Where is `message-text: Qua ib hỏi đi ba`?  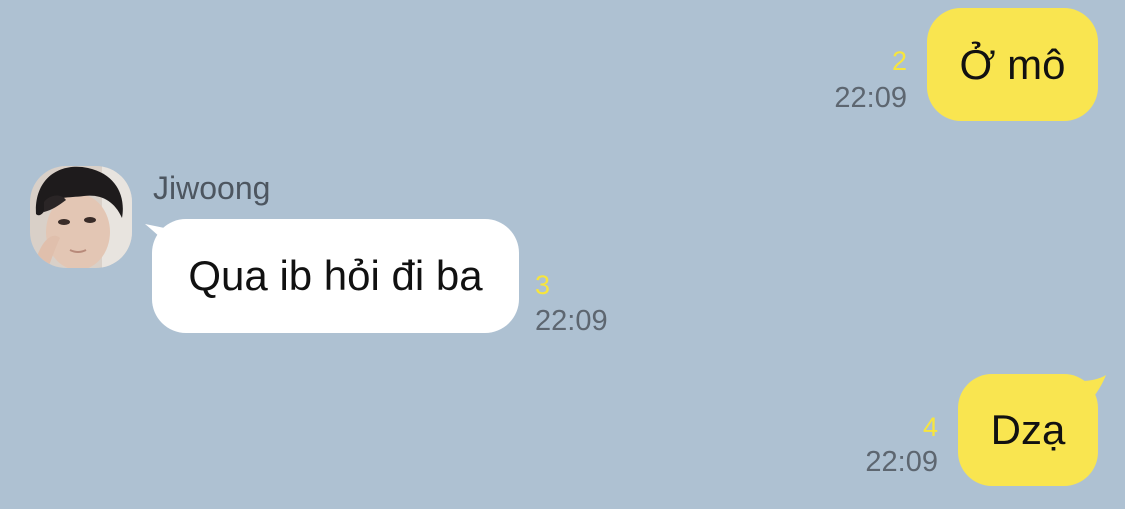 message-text: Qua ib hỏi đi ba is located at coordinates (335, 275).